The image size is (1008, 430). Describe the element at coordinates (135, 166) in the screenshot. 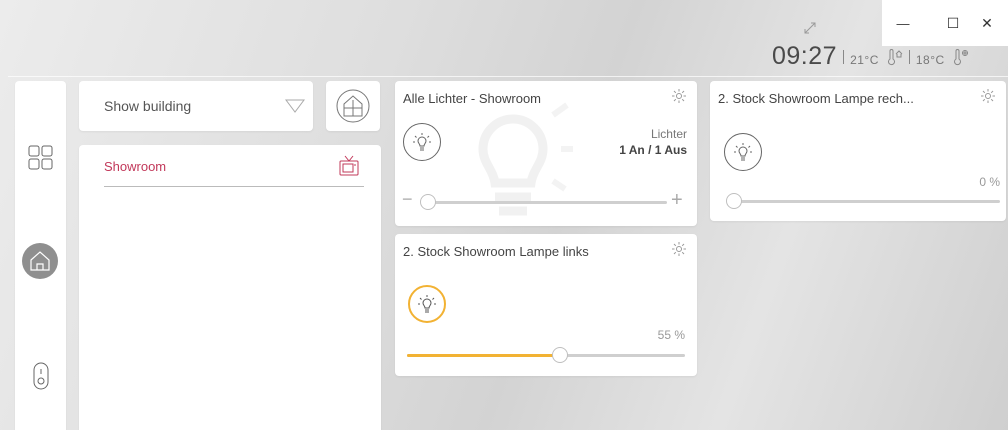

I see `room-label: Showroom` at that location.